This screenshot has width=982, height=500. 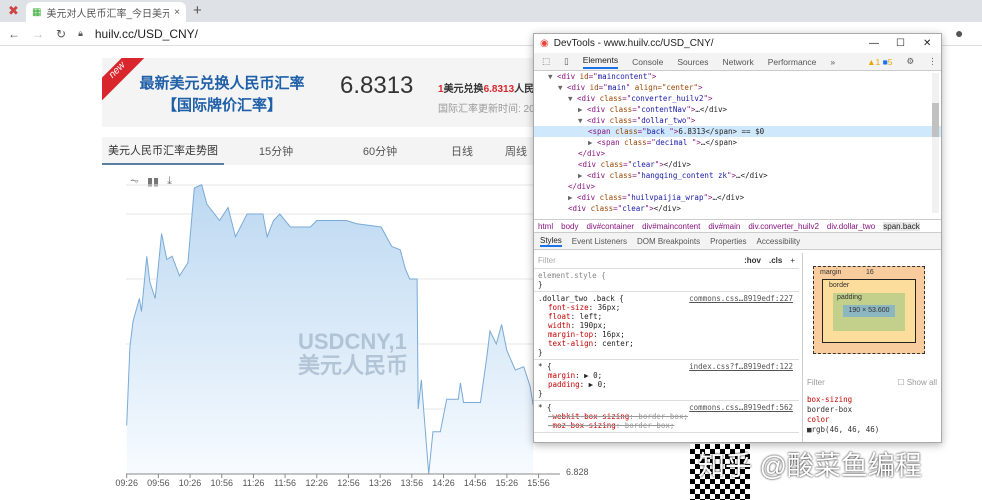 I want to click on css-property: margin: ▶ 0;, so click(x=666, y=375).